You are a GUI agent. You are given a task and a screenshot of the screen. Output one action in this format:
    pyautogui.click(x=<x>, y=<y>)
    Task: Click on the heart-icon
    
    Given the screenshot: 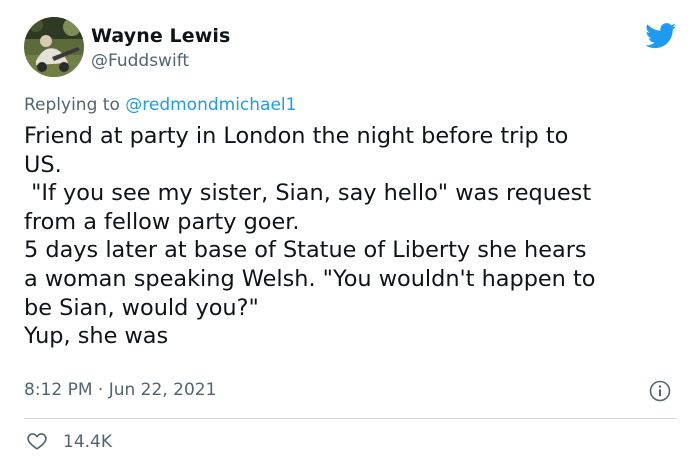 What is the action you would take?
    pyautogui.click(x=37, y=441)
    